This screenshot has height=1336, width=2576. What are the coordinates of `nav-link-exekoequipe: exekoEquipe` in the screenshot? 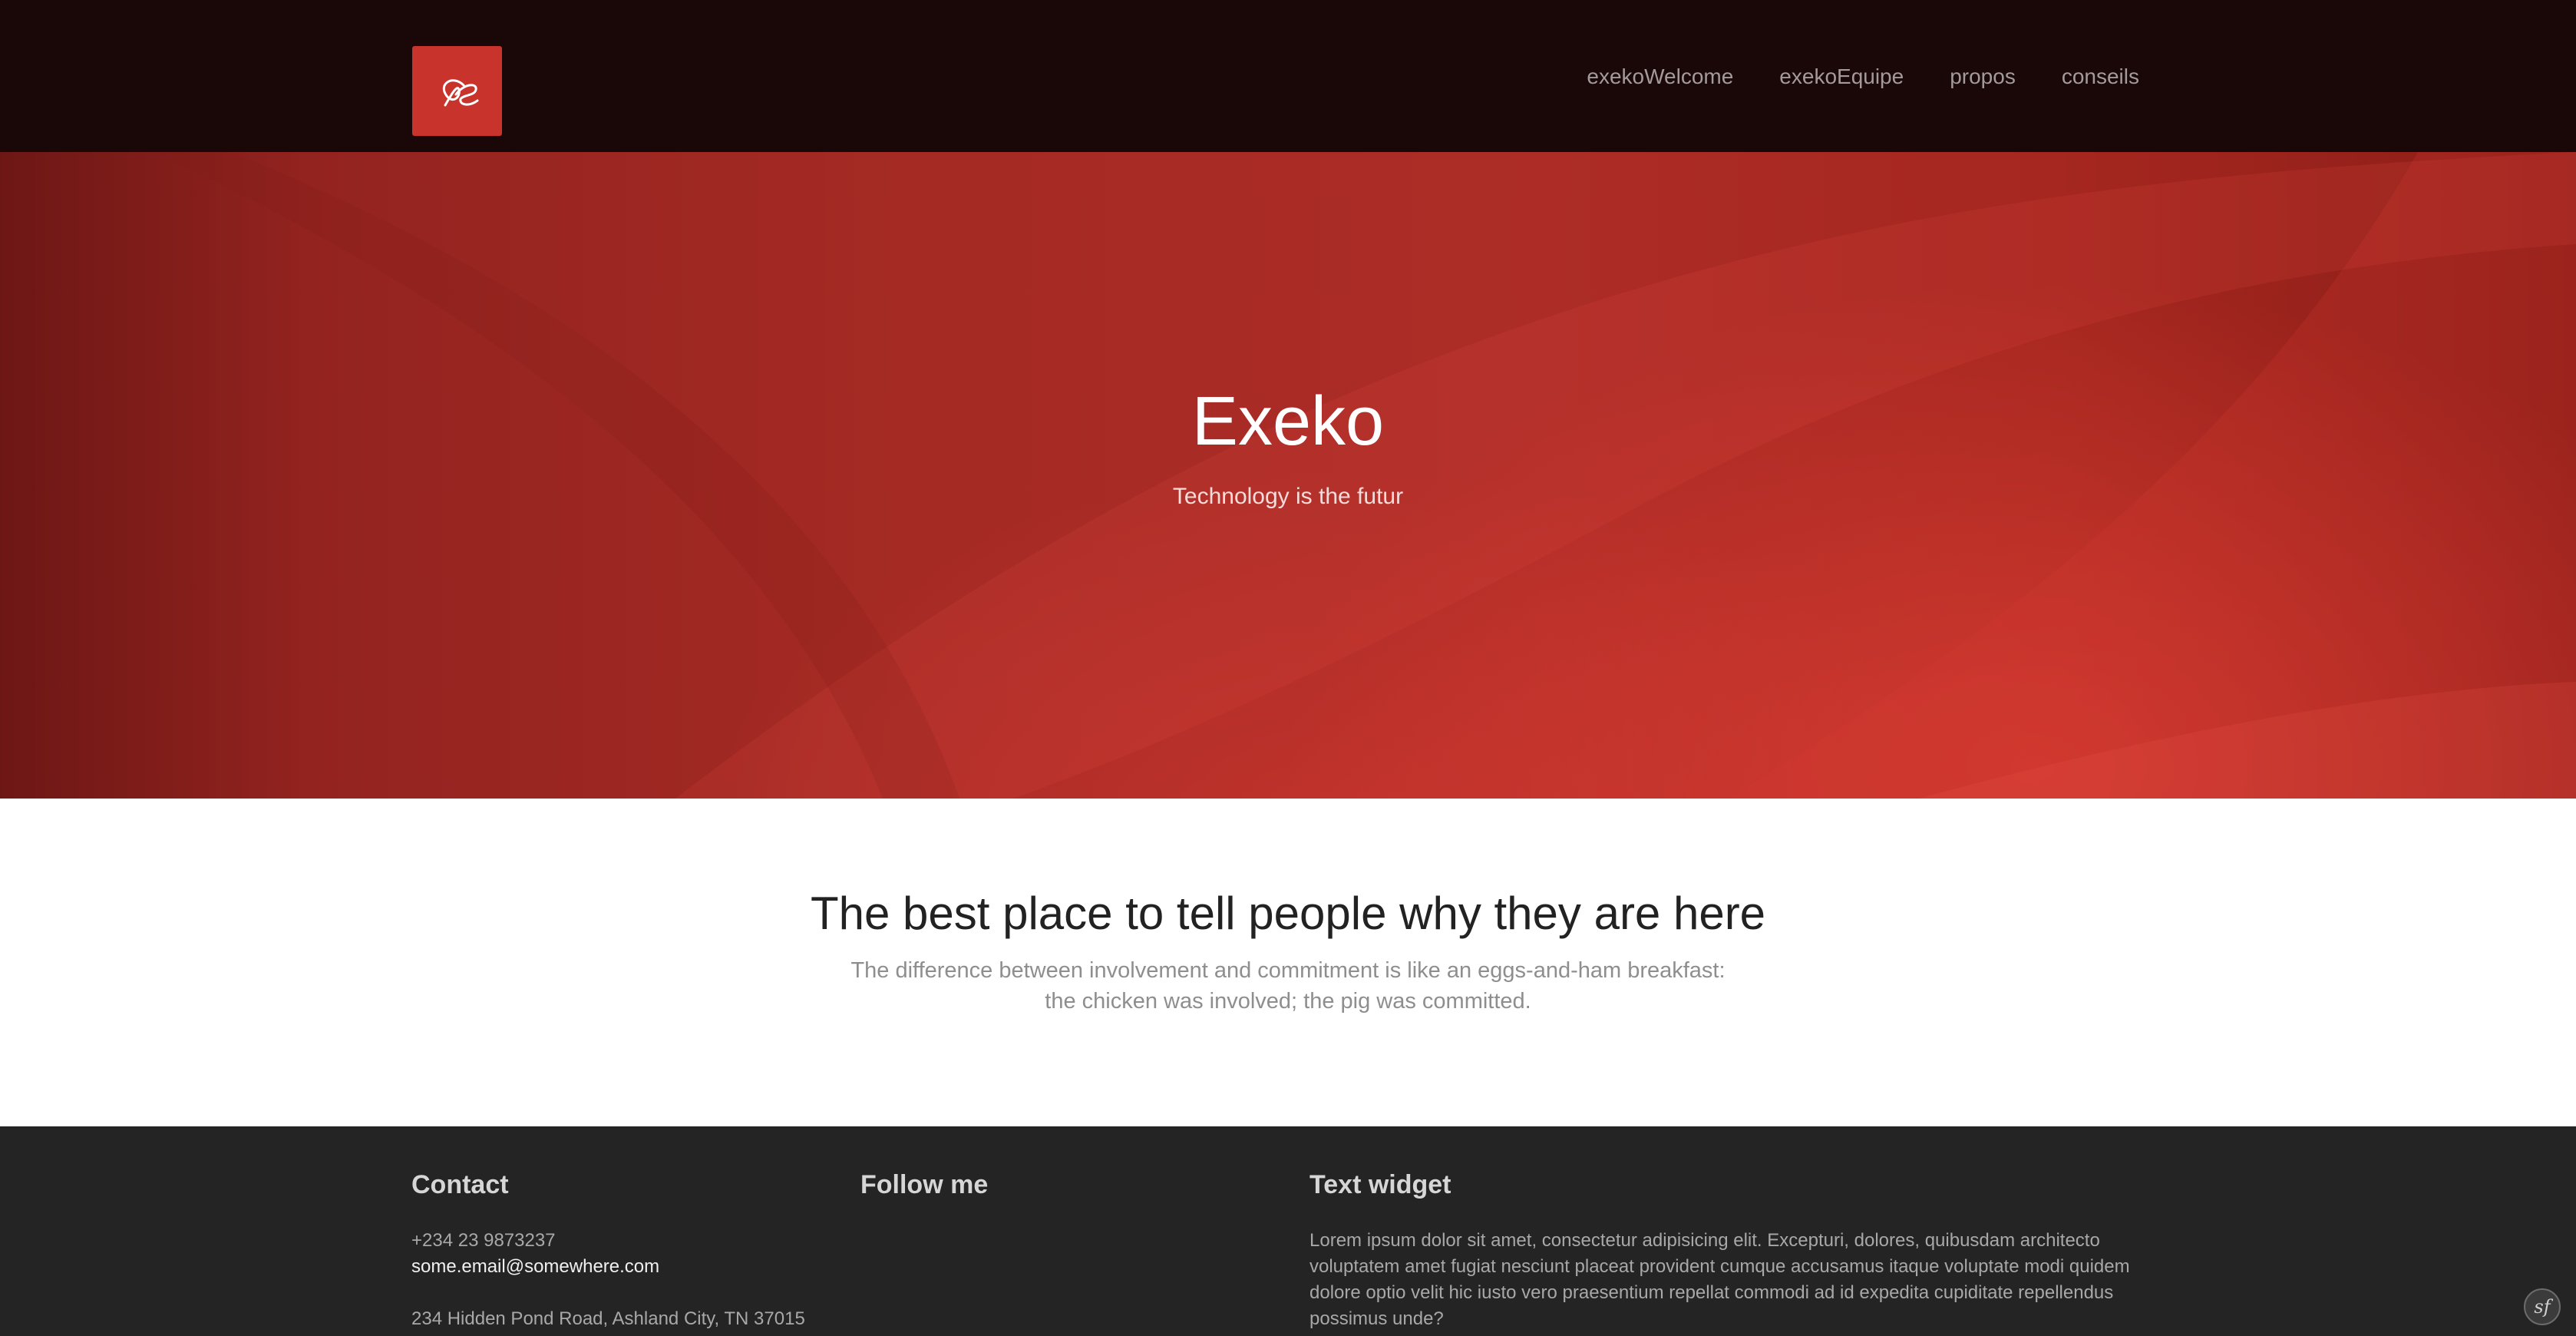 It's located at (1841, 77).